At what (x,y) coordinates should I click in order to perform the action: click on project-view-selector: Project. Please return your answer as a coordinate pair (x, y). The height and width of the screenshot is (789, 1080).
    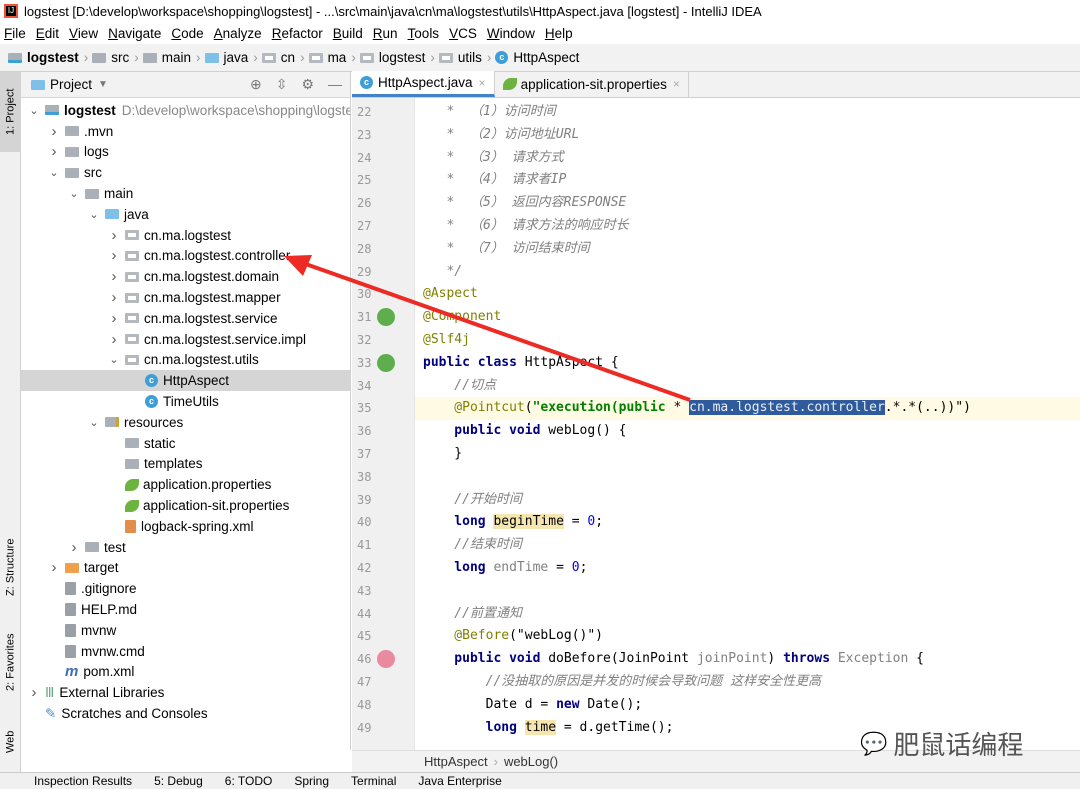
    Looking at the image, I should click on (71, 84).